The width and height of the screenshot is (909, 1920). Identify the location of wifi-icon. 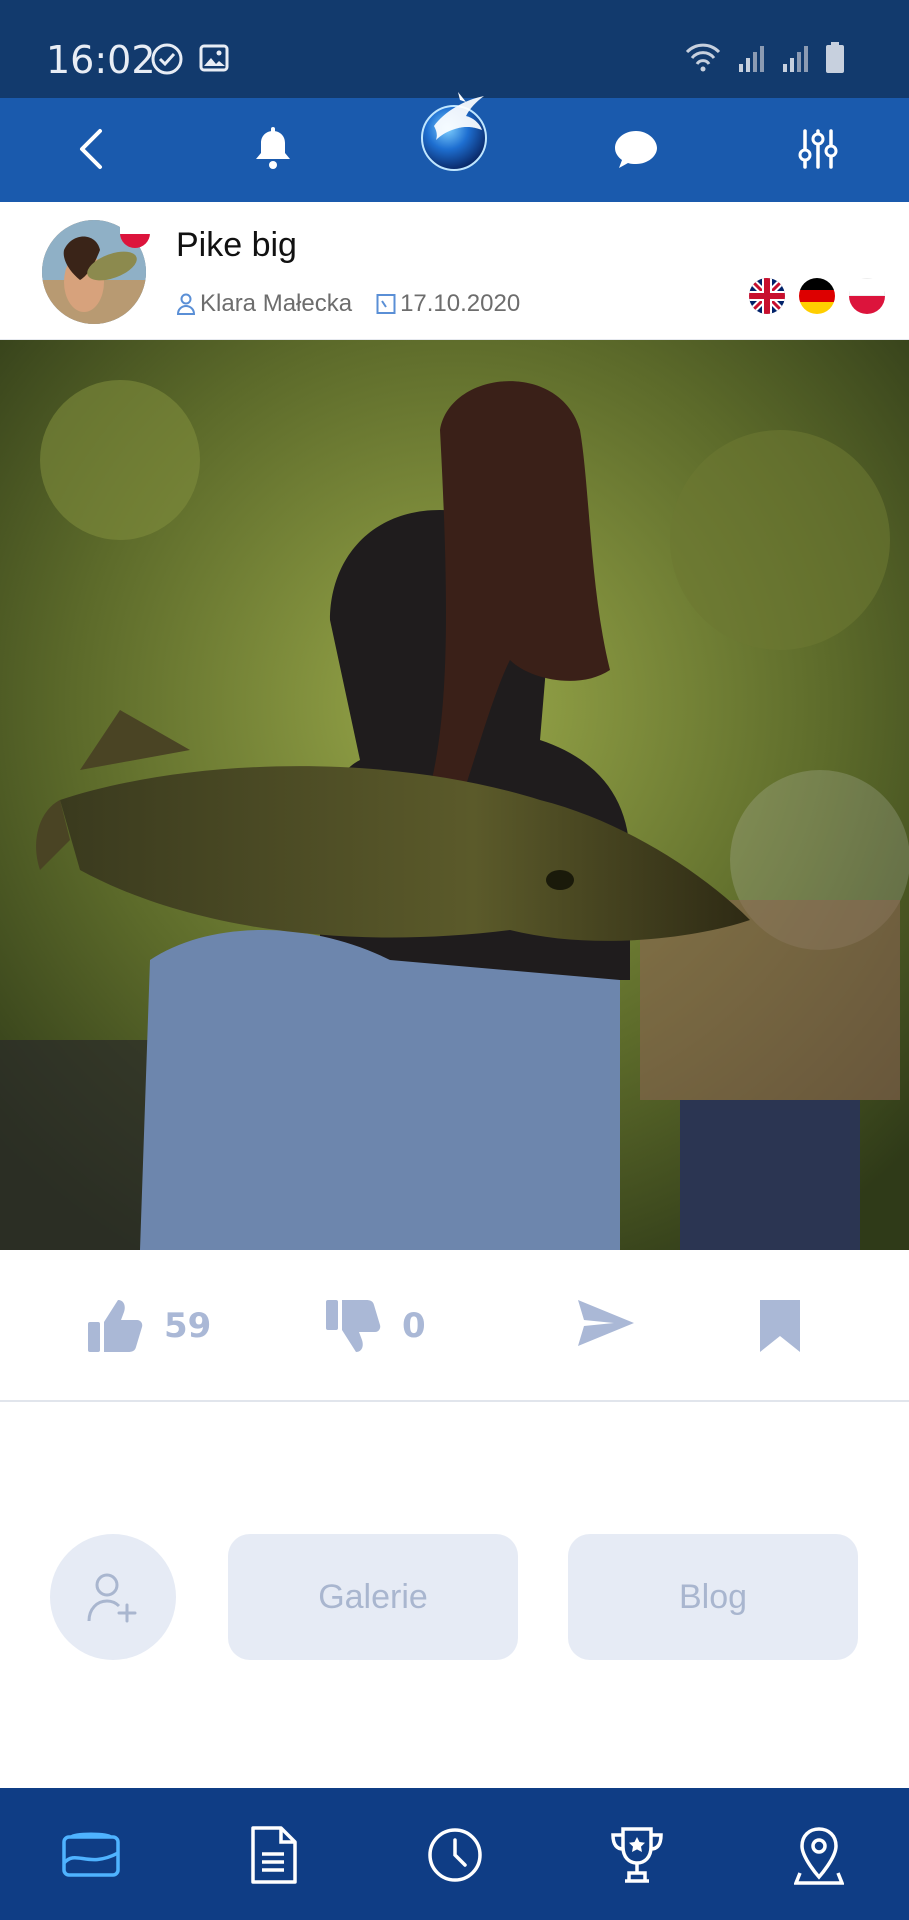
(703, 57).